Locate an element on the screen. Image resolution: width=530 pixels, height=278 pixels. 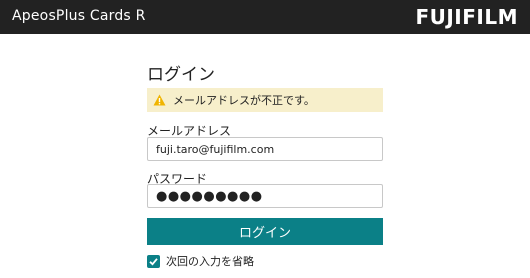
checkmark-icon is located at coordinates (153, 261).